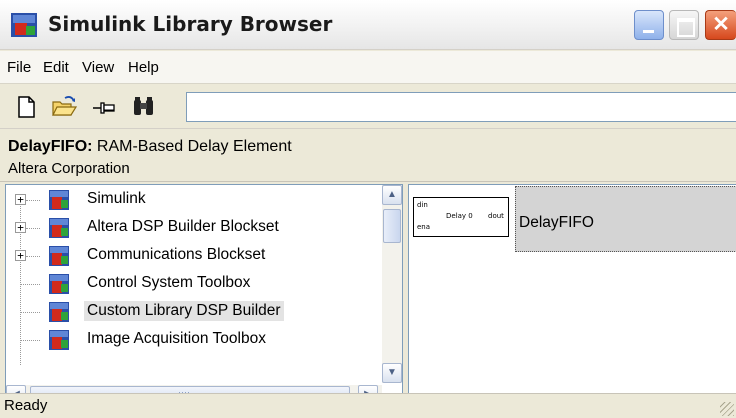  I want to click on find-binoculars-icon, so click(144, 107).